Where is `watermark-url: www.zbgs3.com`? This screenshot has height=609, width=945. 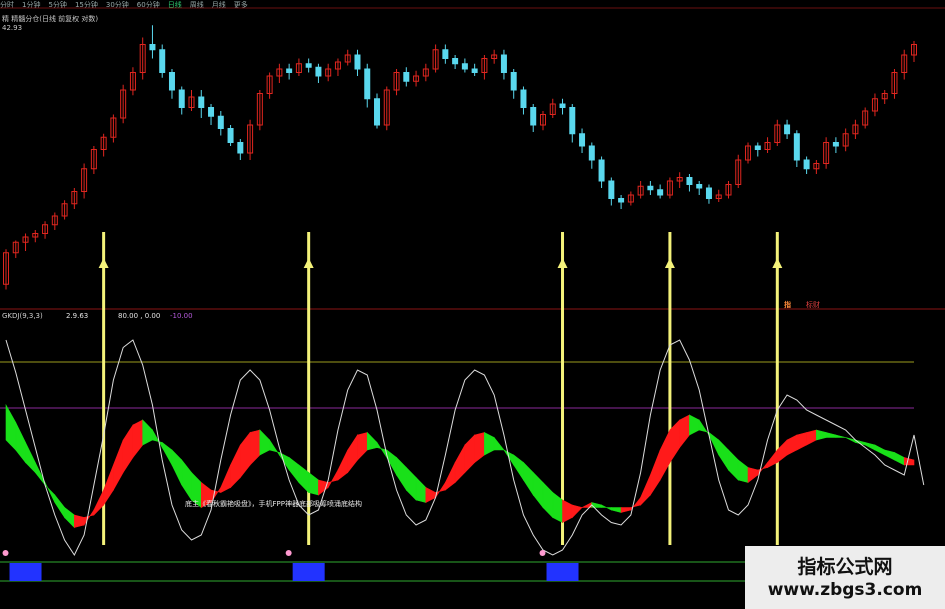 watermark-url: www.zbgs3.com is located at coordinates (845, 590).